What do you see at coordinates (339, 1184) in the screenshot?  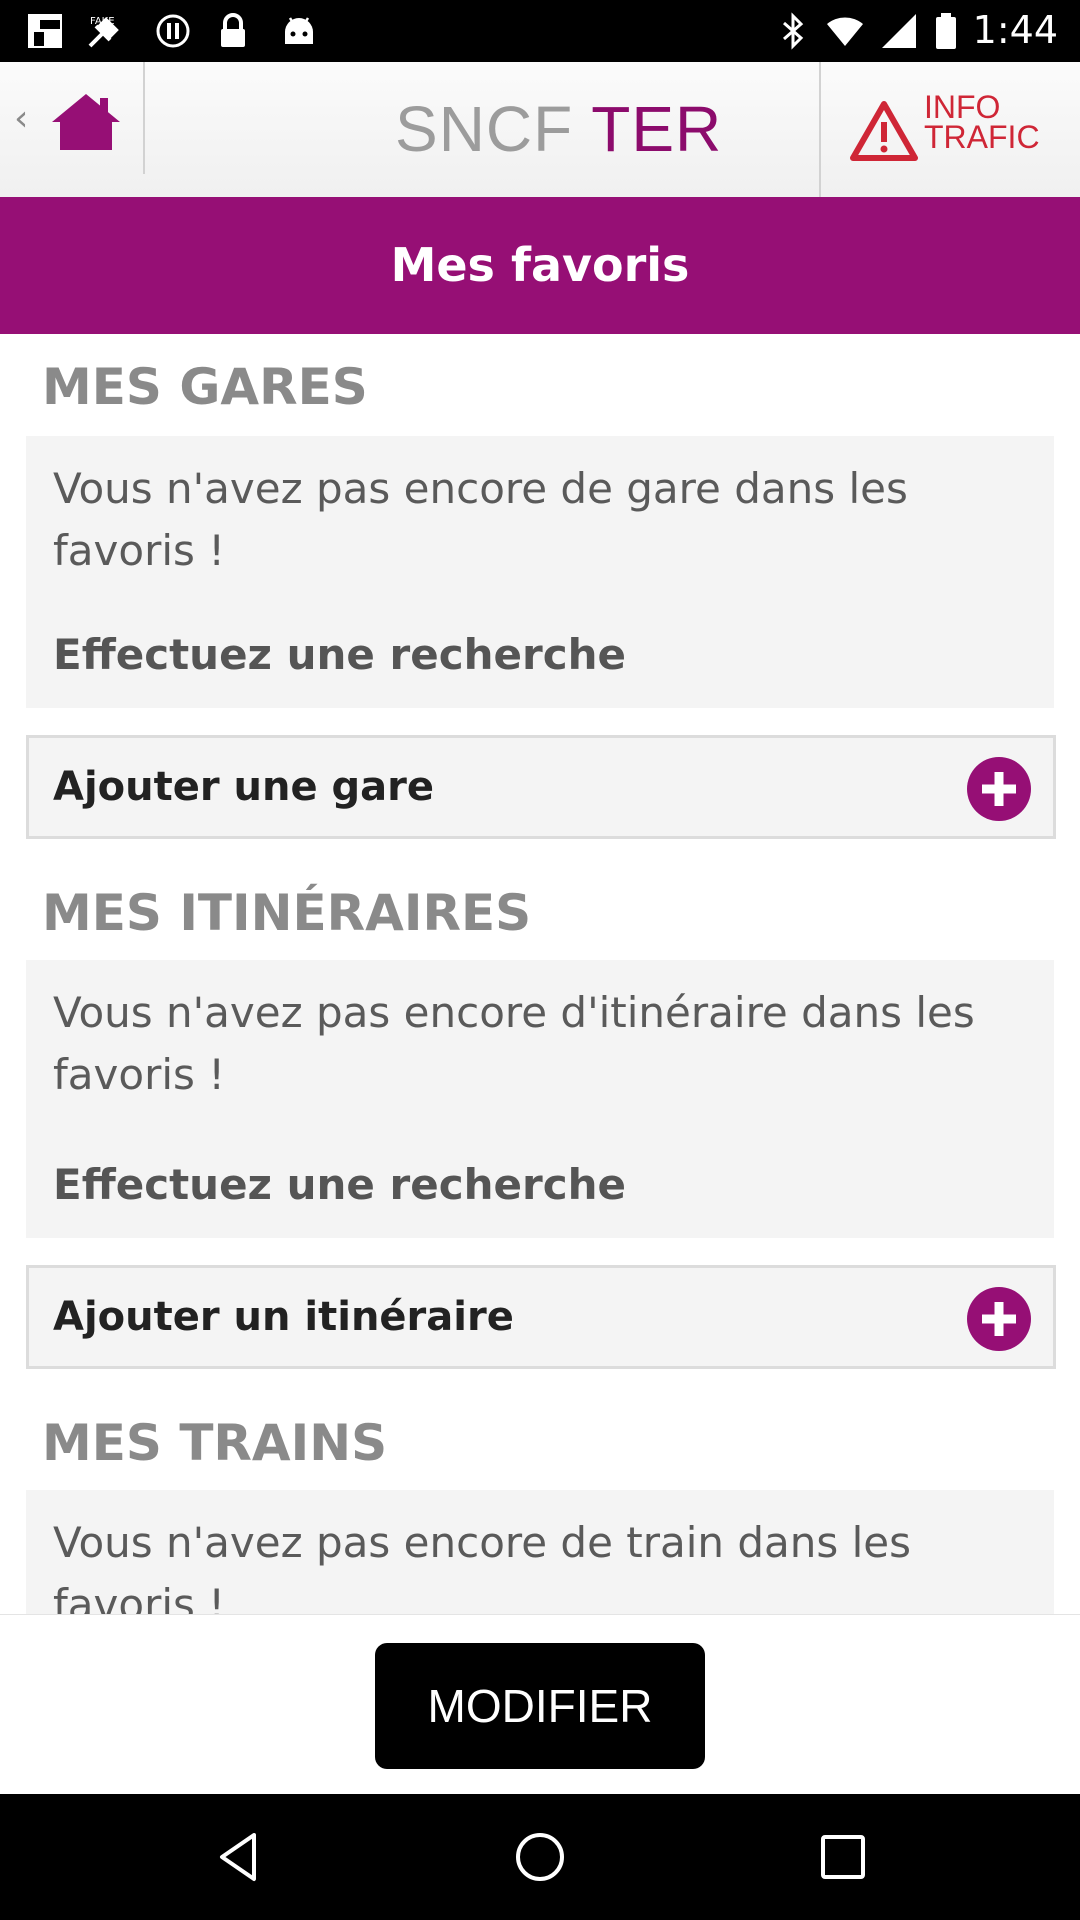 I see `itineraires-search-link: Effectuez une recherche` at bounding box center [339, 1184].